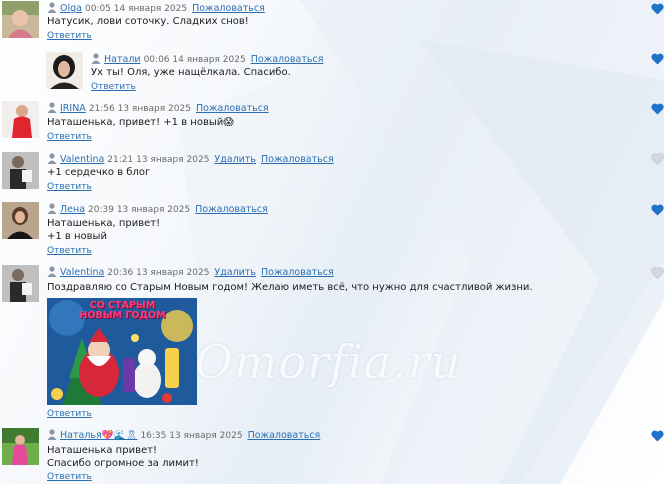 The height and width of the screenshot is (484, 664). I want to click on comment-meta: Olga 00:05 14 января 2025 Пожаловаться, so click(156, 8).